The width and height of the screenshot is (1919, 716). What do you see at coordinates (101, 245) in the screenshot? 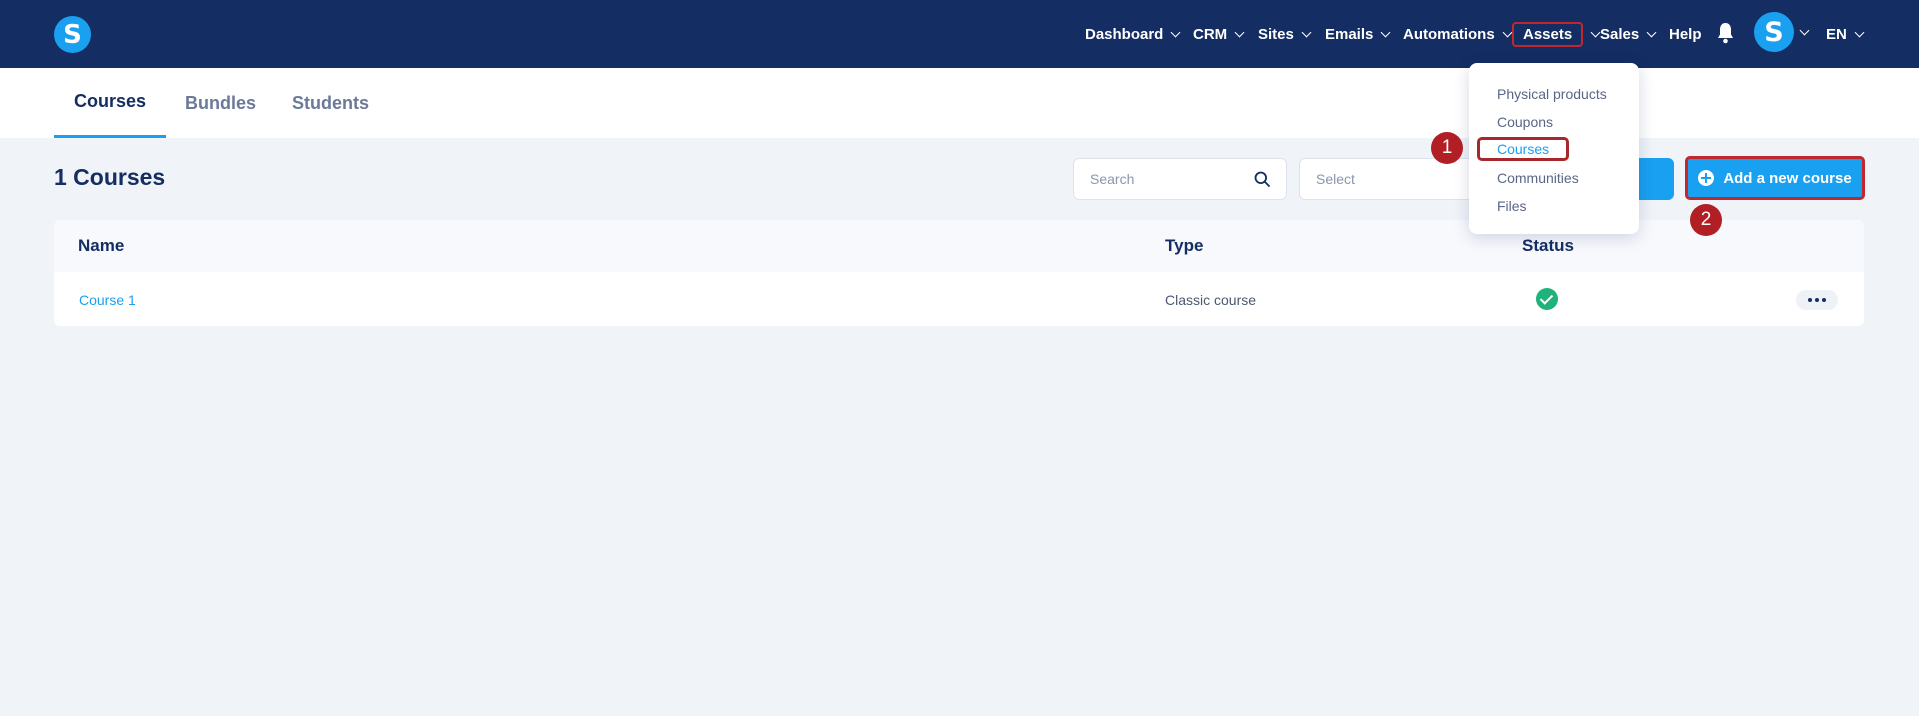
I see `column-header-name: Name` at bounding box center [101, 245].